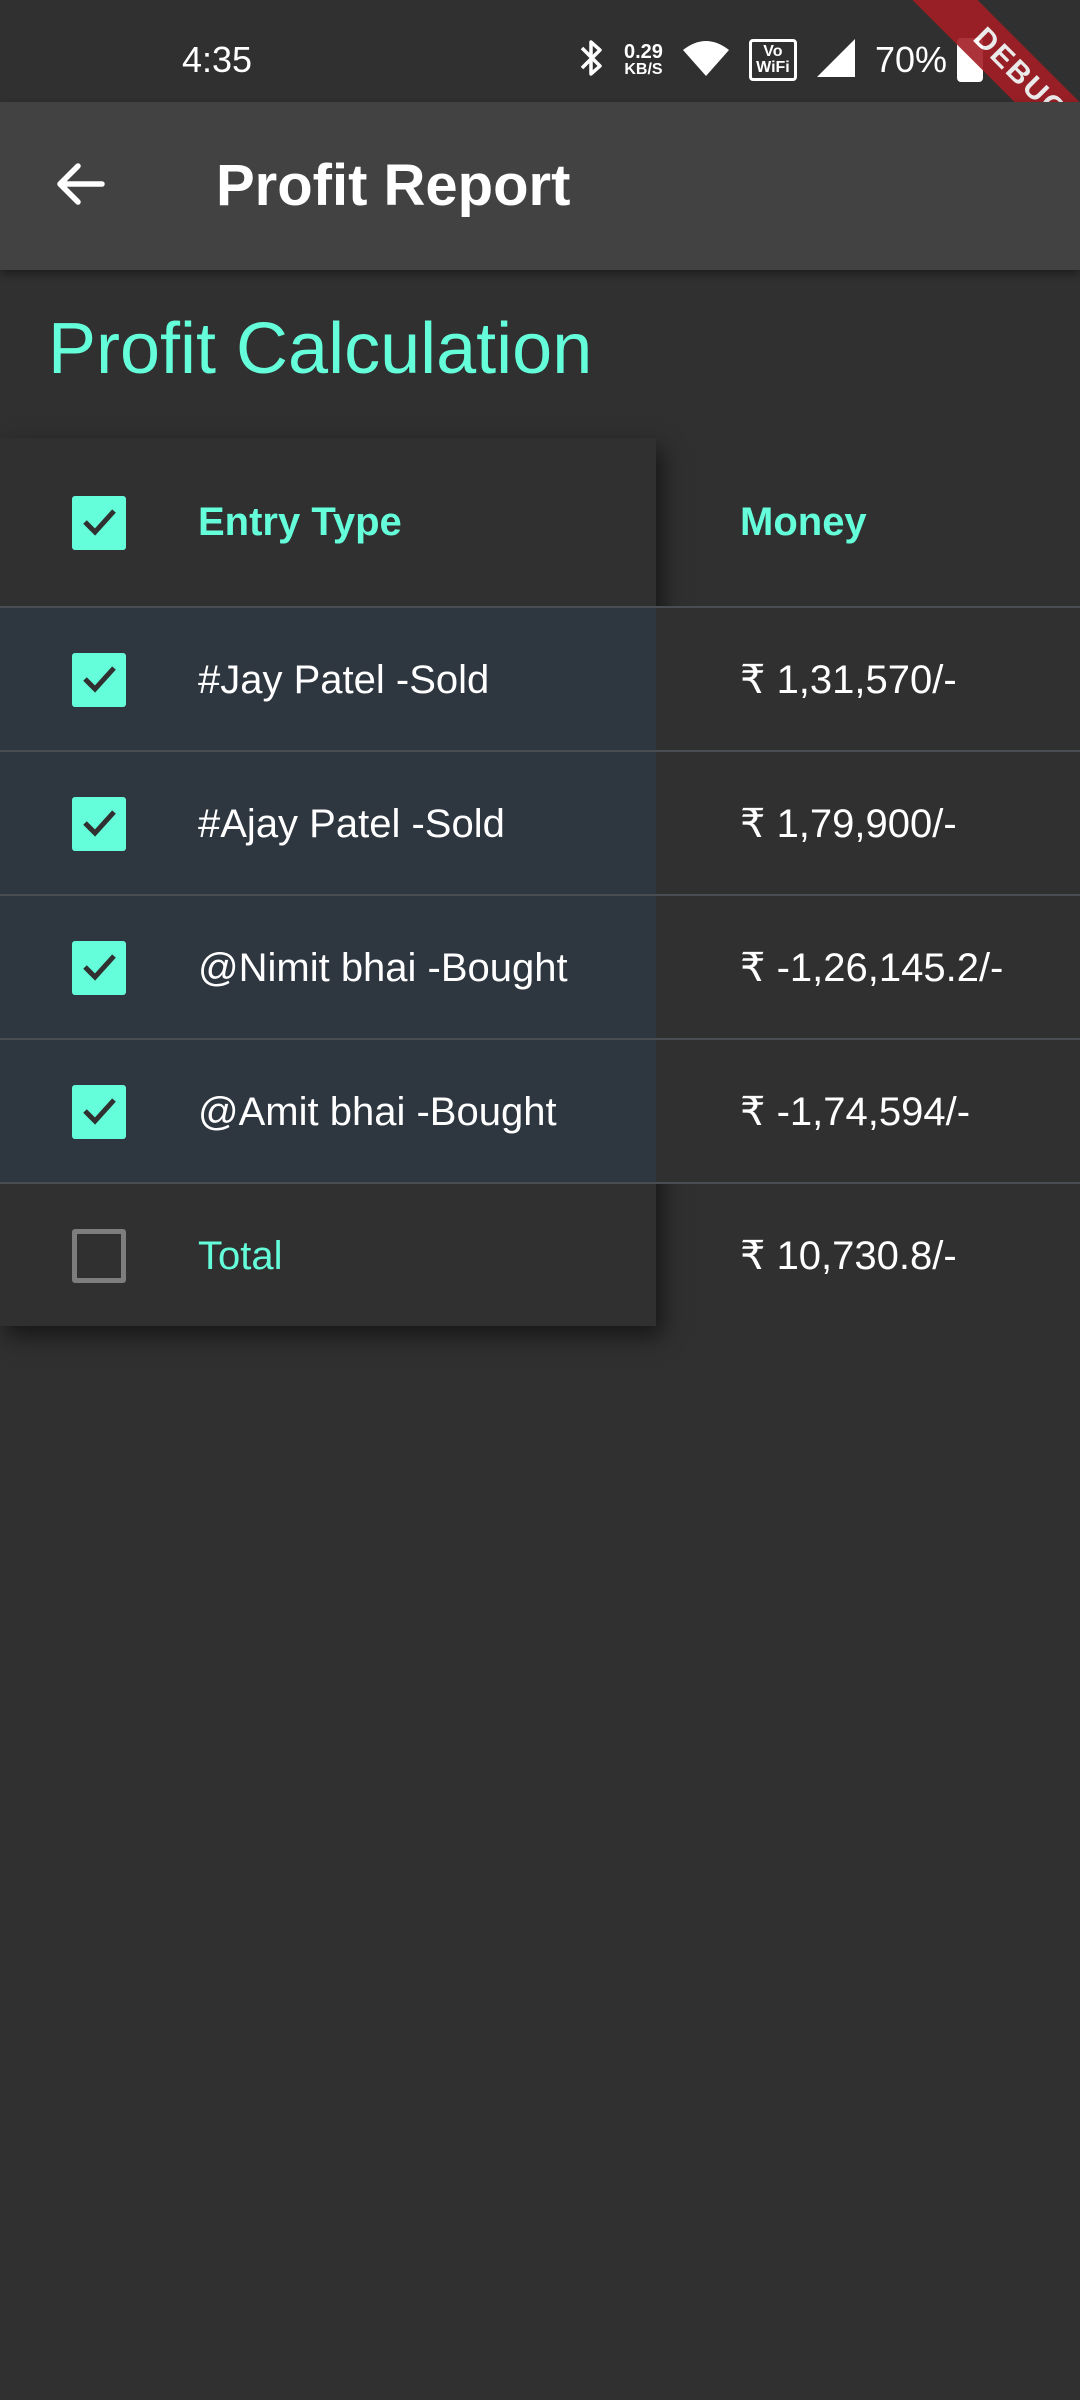 The height and width of the screenshot is (2400, 1080). Describe the element at coordinates (872, 968) in the screenshot. I see `money-cell: ₹ -1,26,145.2/-` at that location.